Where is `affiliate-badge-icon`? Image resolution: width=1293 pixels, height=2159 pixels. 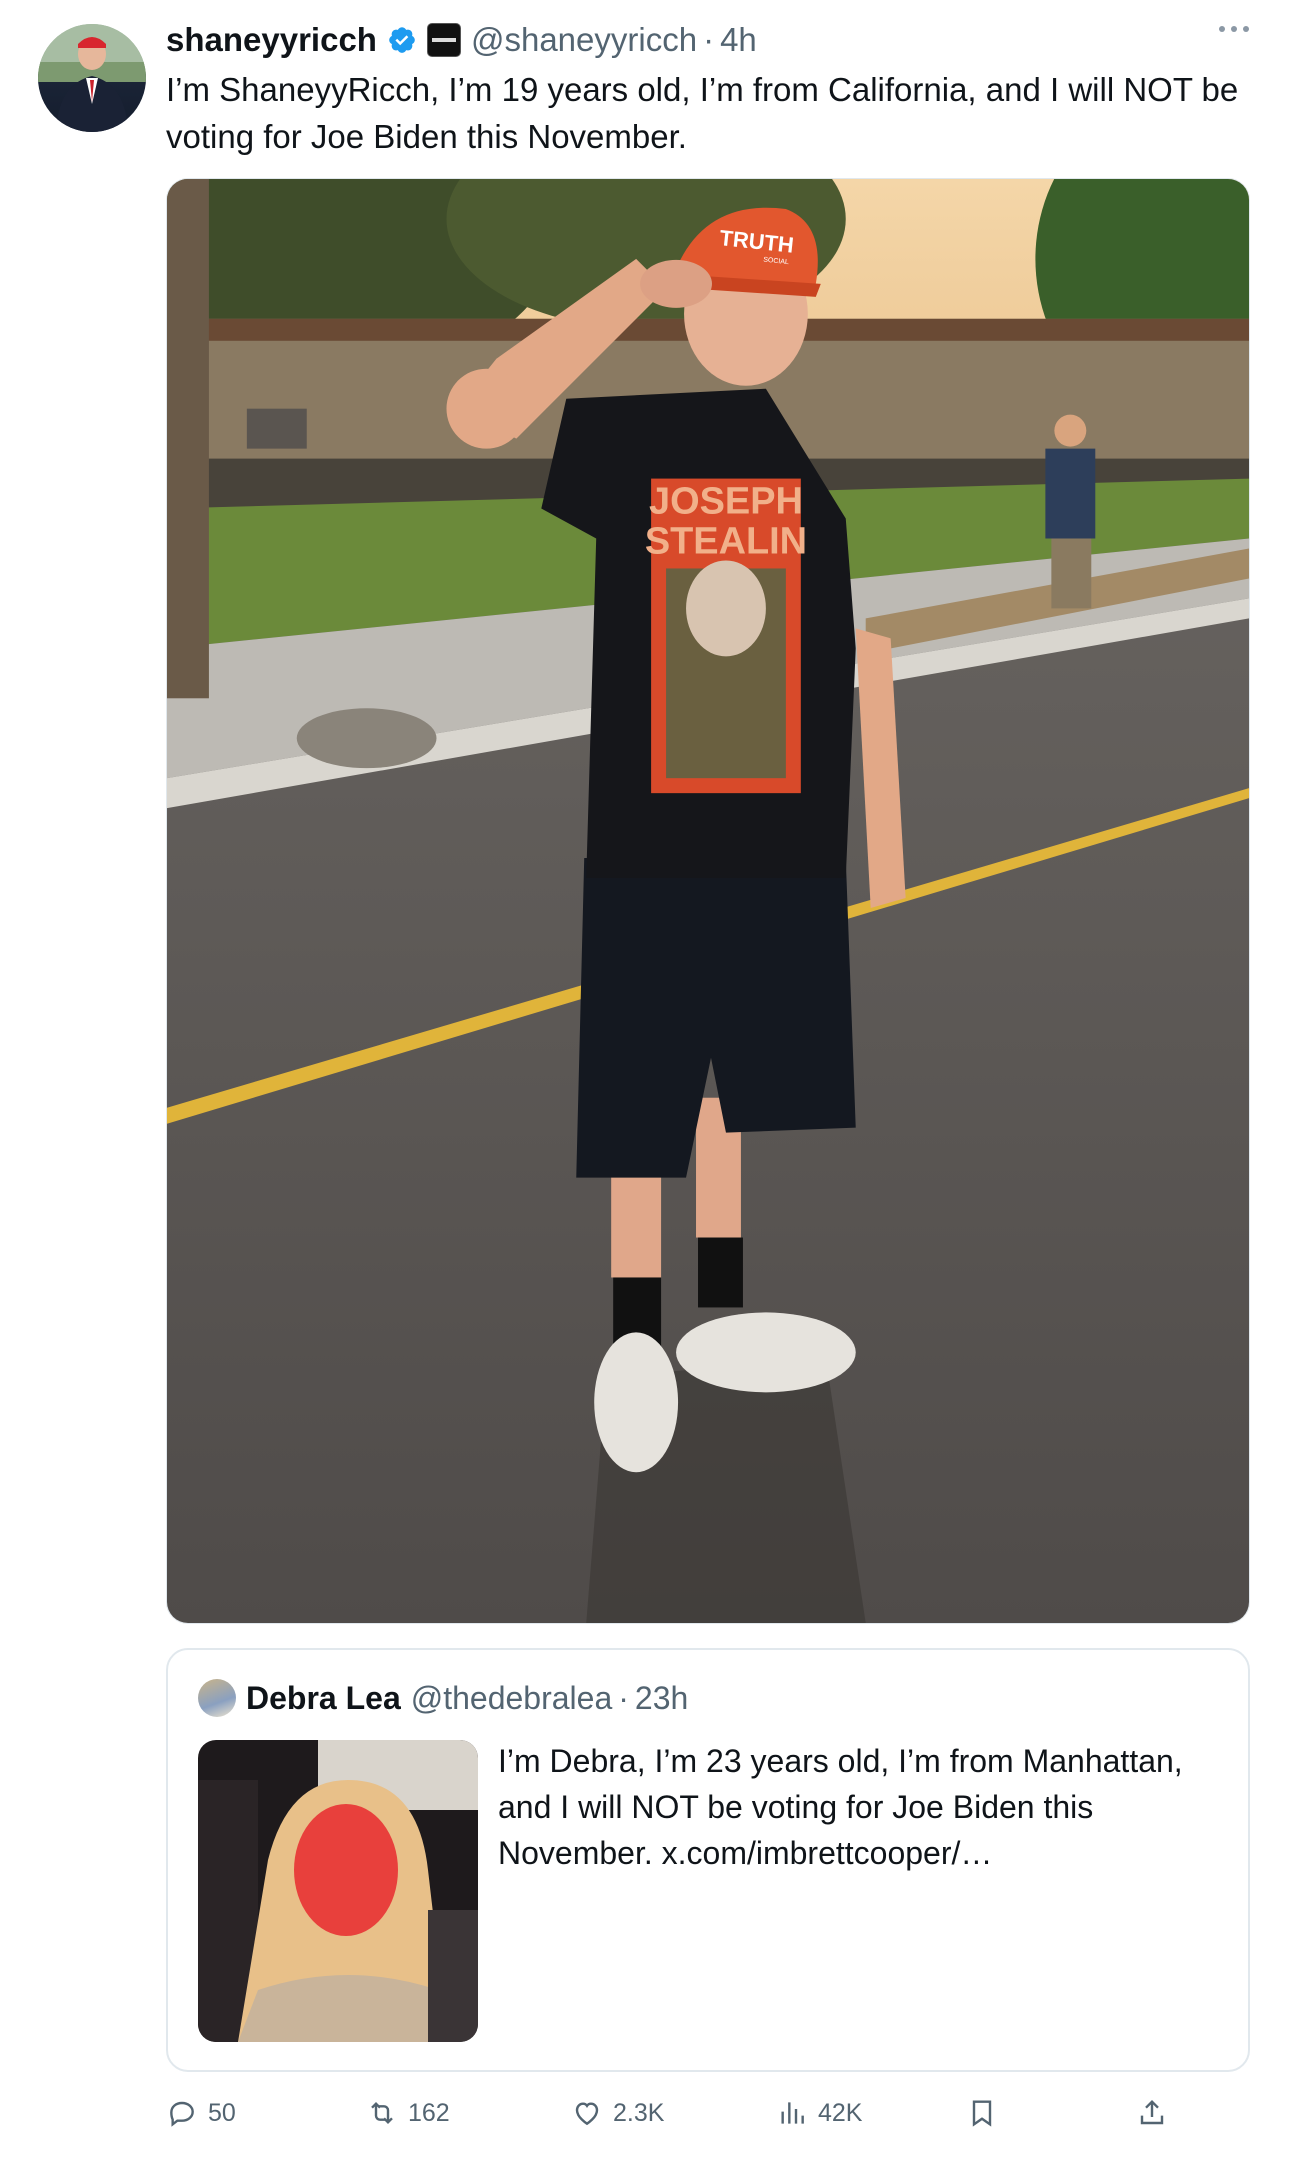
affiliate-badge-icon is located at coordinates (443, 40).